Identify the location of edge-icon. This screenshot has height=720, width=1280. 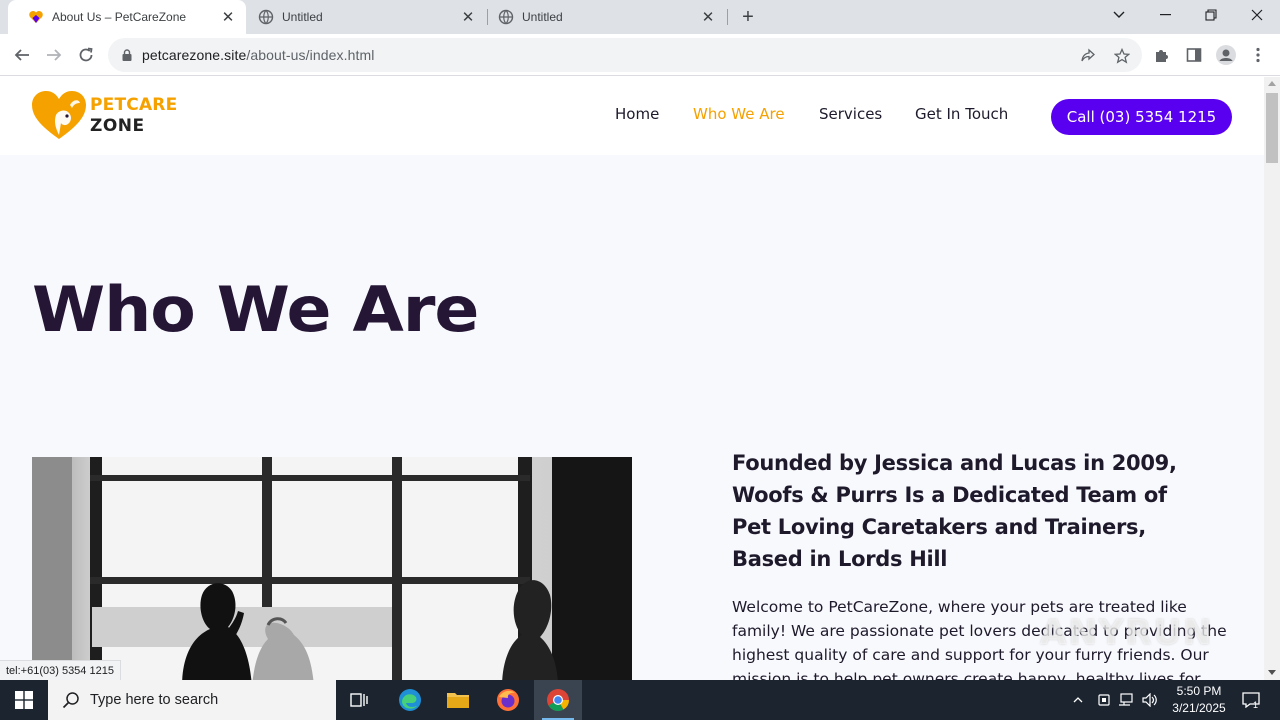
(410, 700).